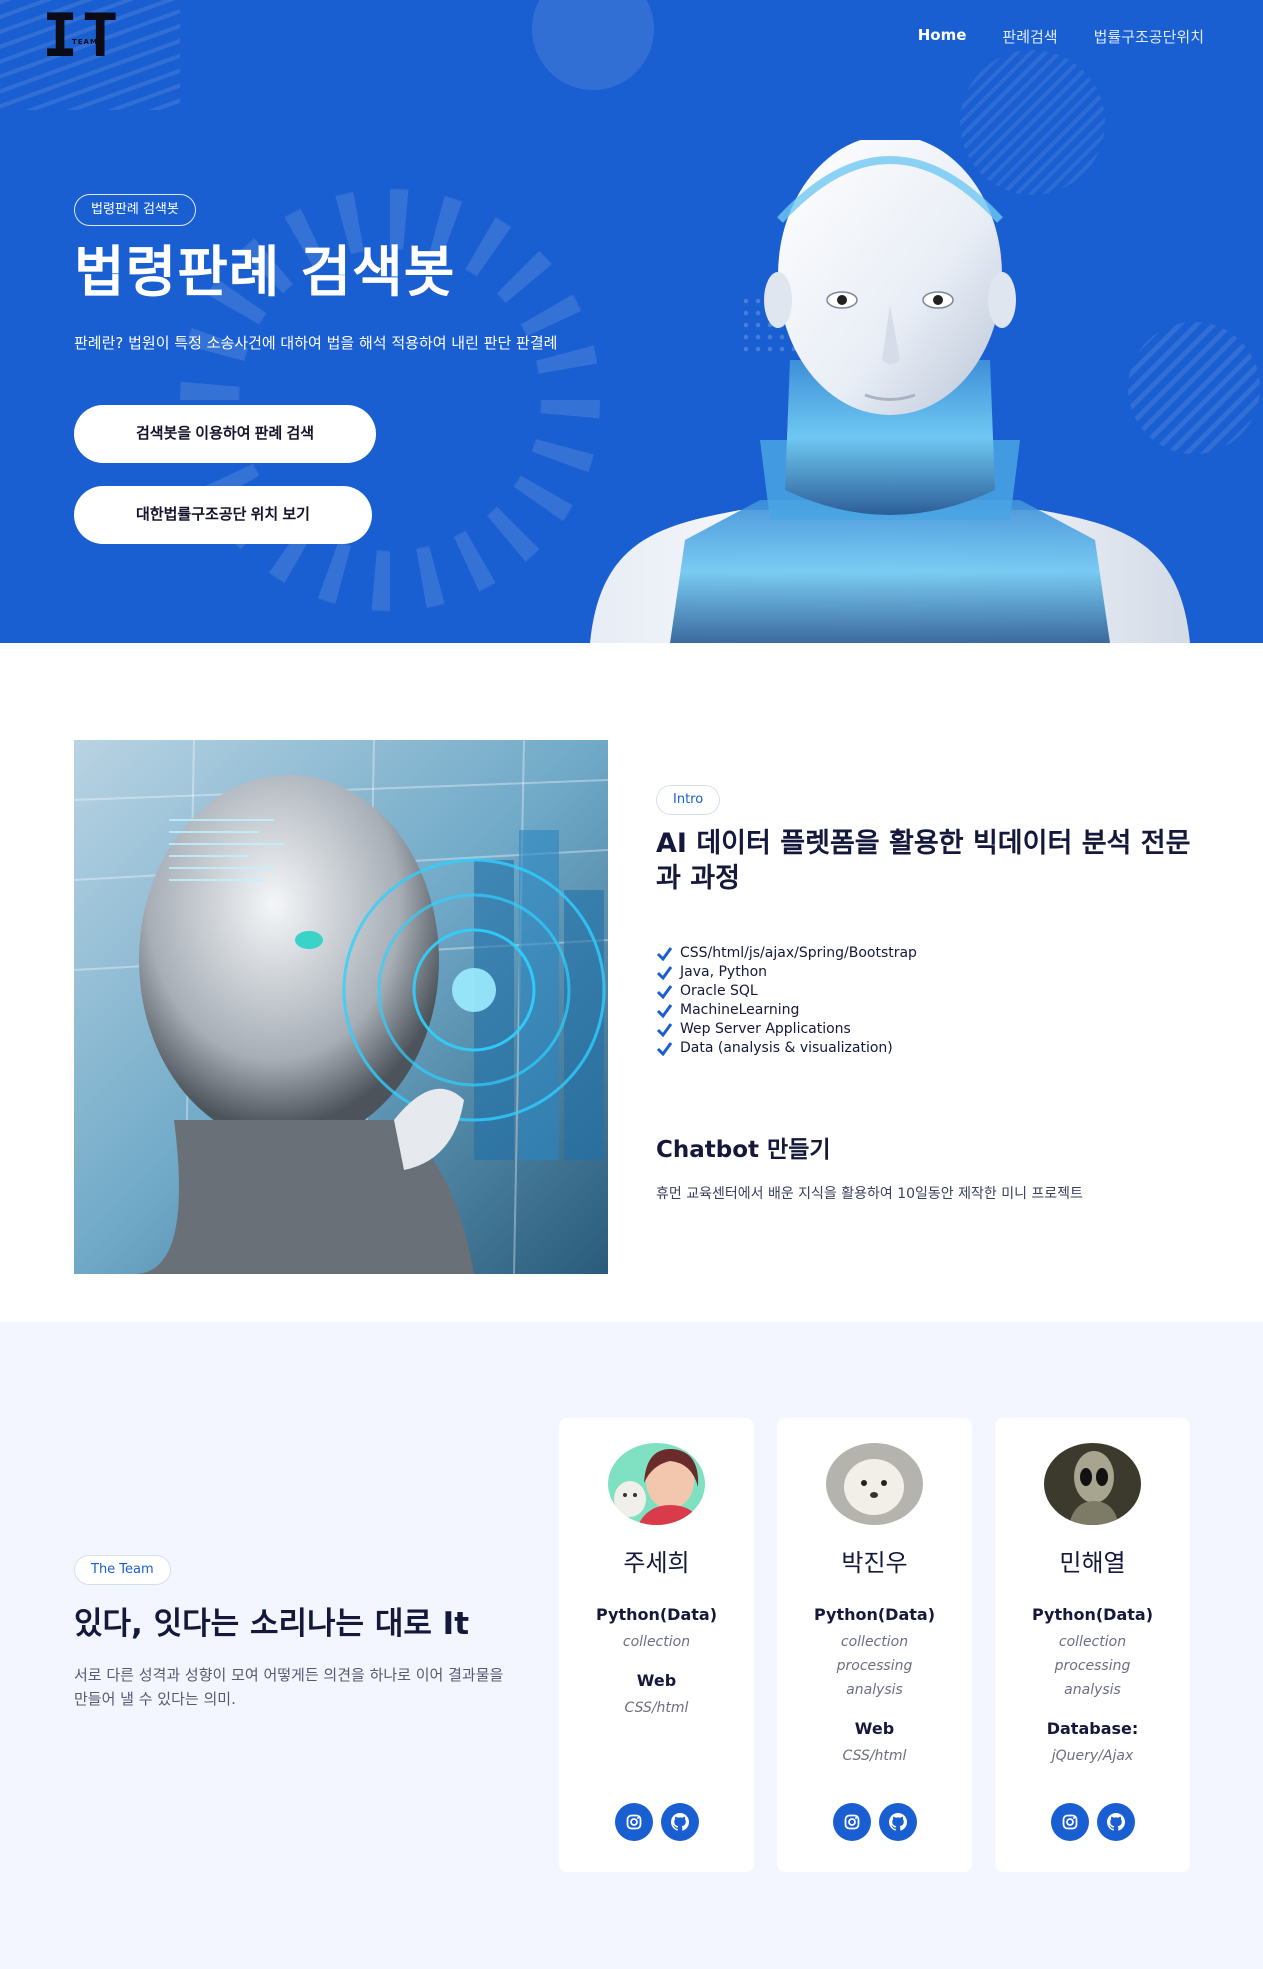  Describe the element at coordinates (765, 1029) in the screenshot. I see `checklist-text: Wep Server Applications` at that location.